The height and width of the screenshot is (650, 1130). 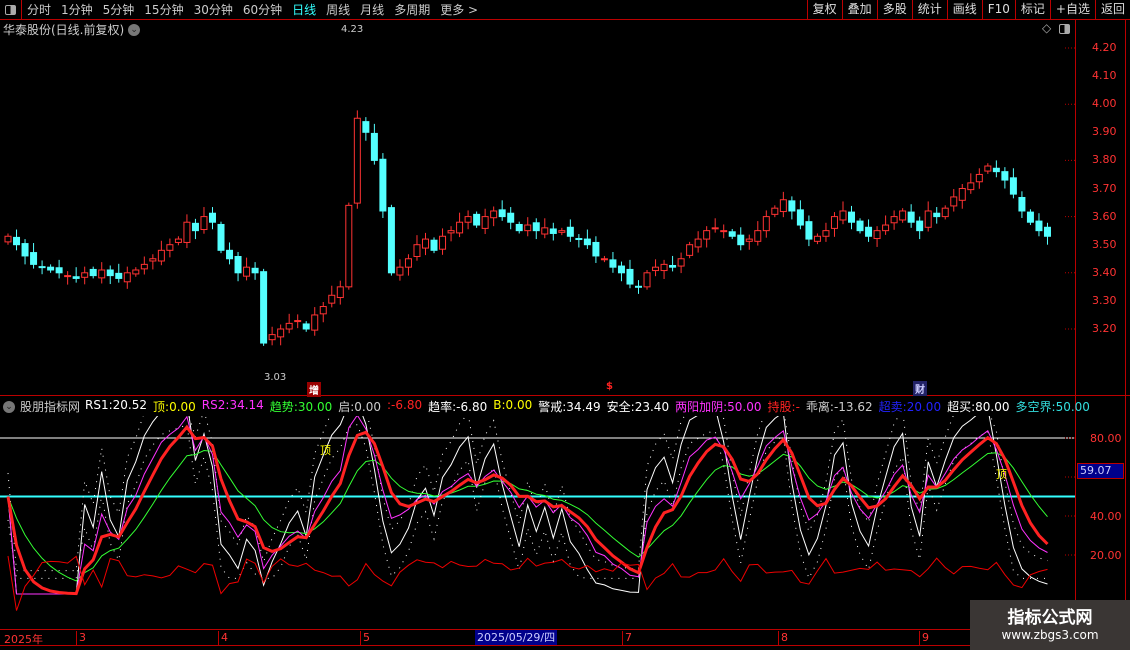 I want to click on indicator-name: 股朋指标网, so click(x=50, y=406).